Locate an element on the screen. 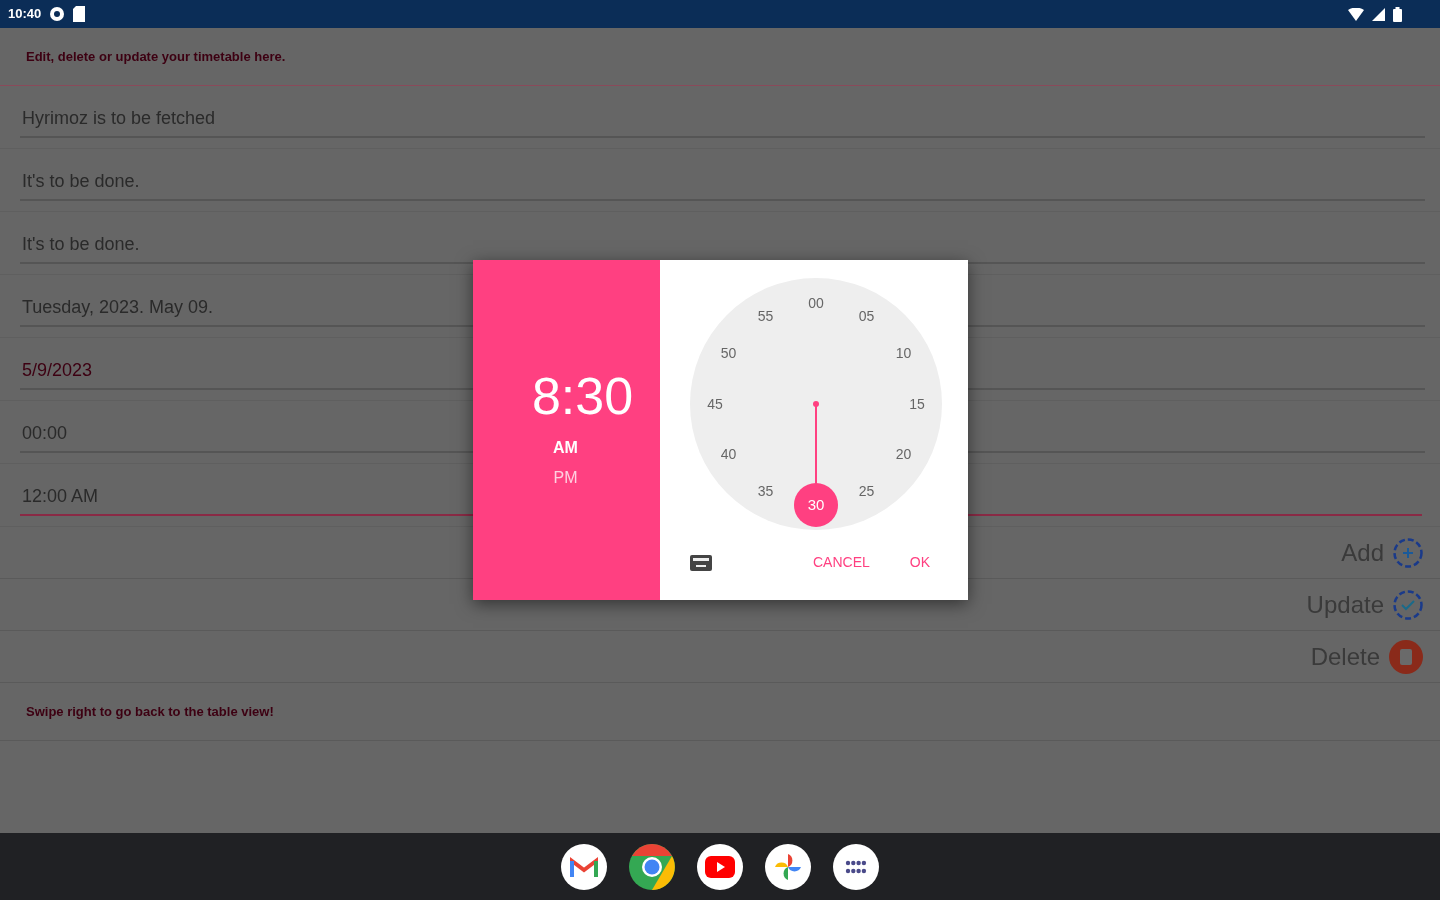  minute-number: 40 is located at coordinates (728, 454).